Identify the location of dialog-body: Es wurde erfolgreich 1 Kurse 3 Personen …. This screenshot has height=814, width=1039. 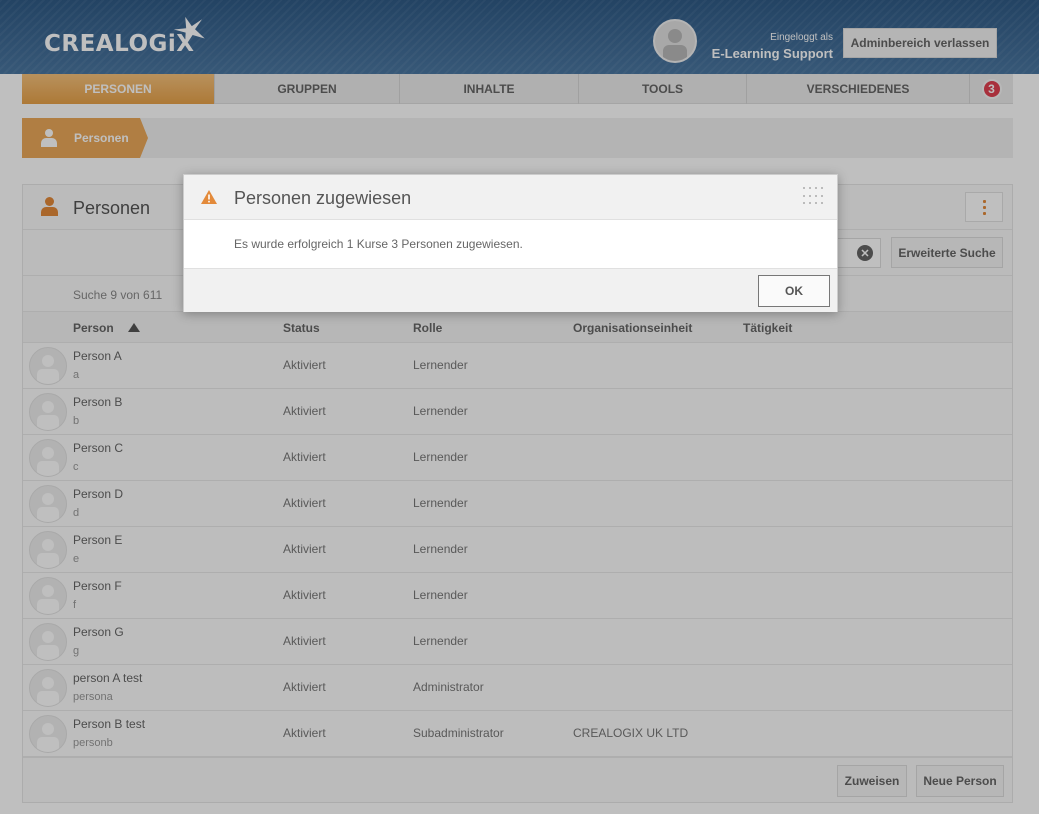
(510, 244).